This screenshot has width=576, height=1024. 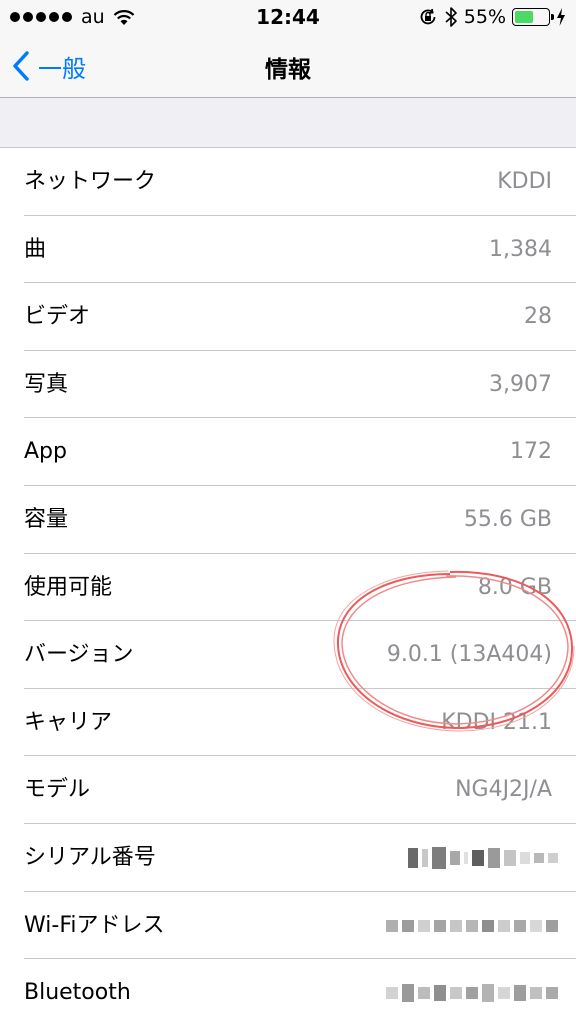 I want to click on row-value: 8.0 GB, so click(x=514, y=587).